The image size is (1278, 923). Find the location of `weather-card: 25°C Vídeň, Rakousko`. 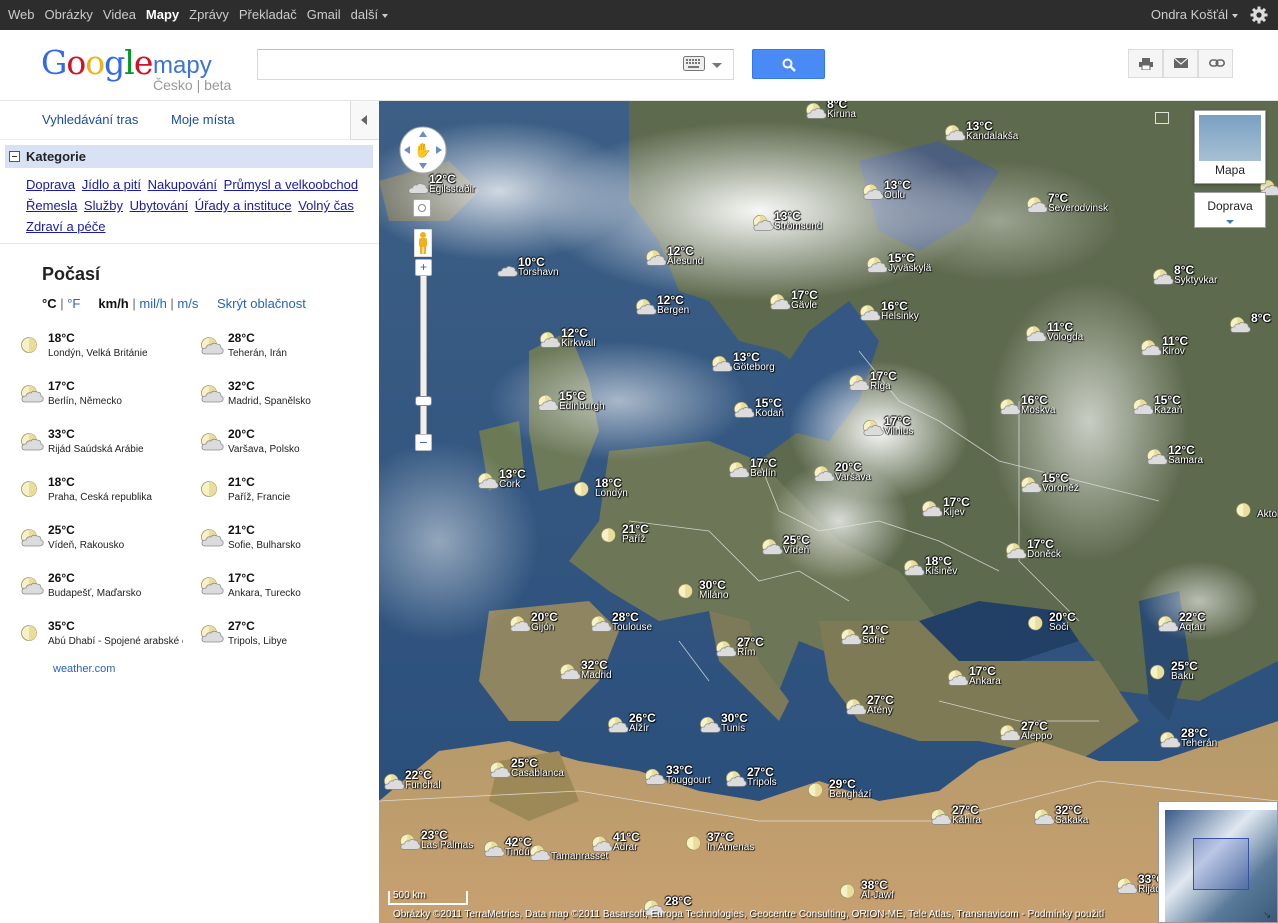

weather-card: 25°C Vídeň, Rakousko is located at coordinates (105, 543).